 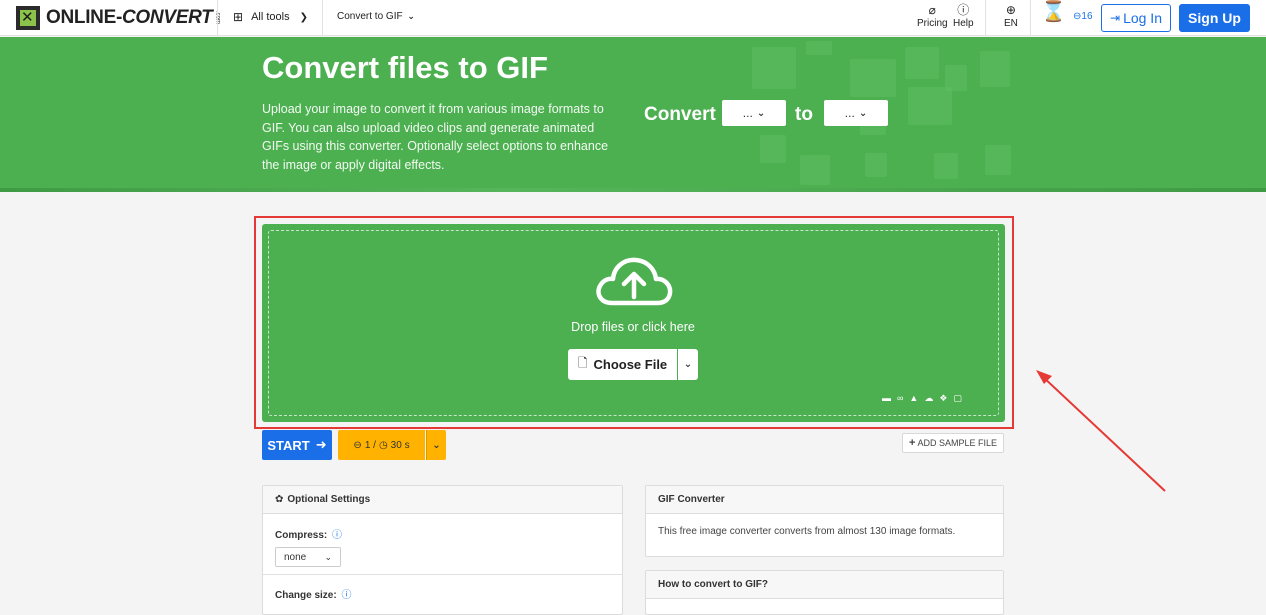 What do you see at coordinates (824, 500) in the screenshot?
I see `gif-converter-header: GIF Converter` at bounding box center [824, 500].